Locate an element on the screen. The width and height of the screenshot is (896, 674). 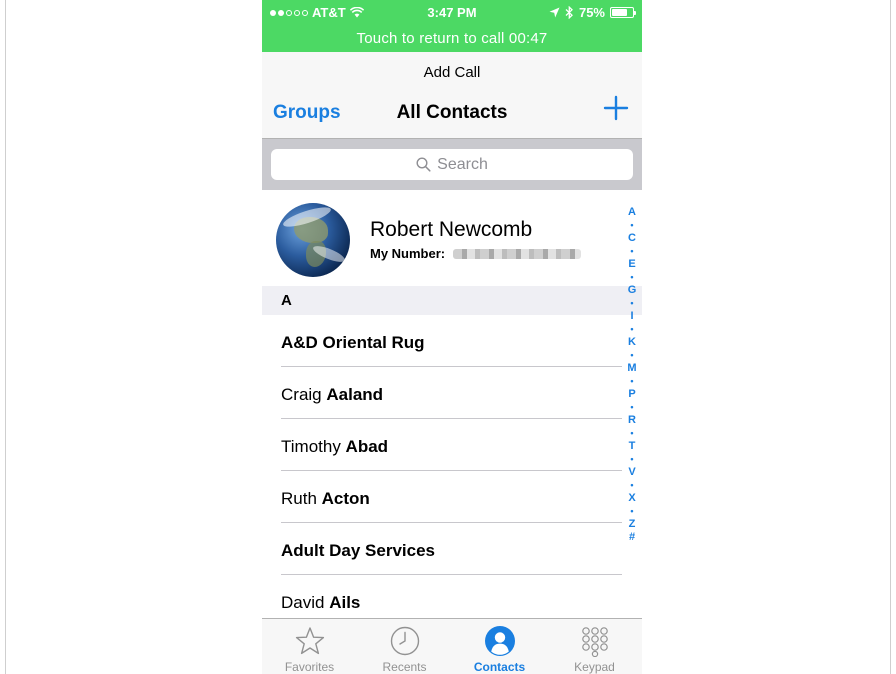
contact-row: Craig Aaland is located at coordinates (442, 393).